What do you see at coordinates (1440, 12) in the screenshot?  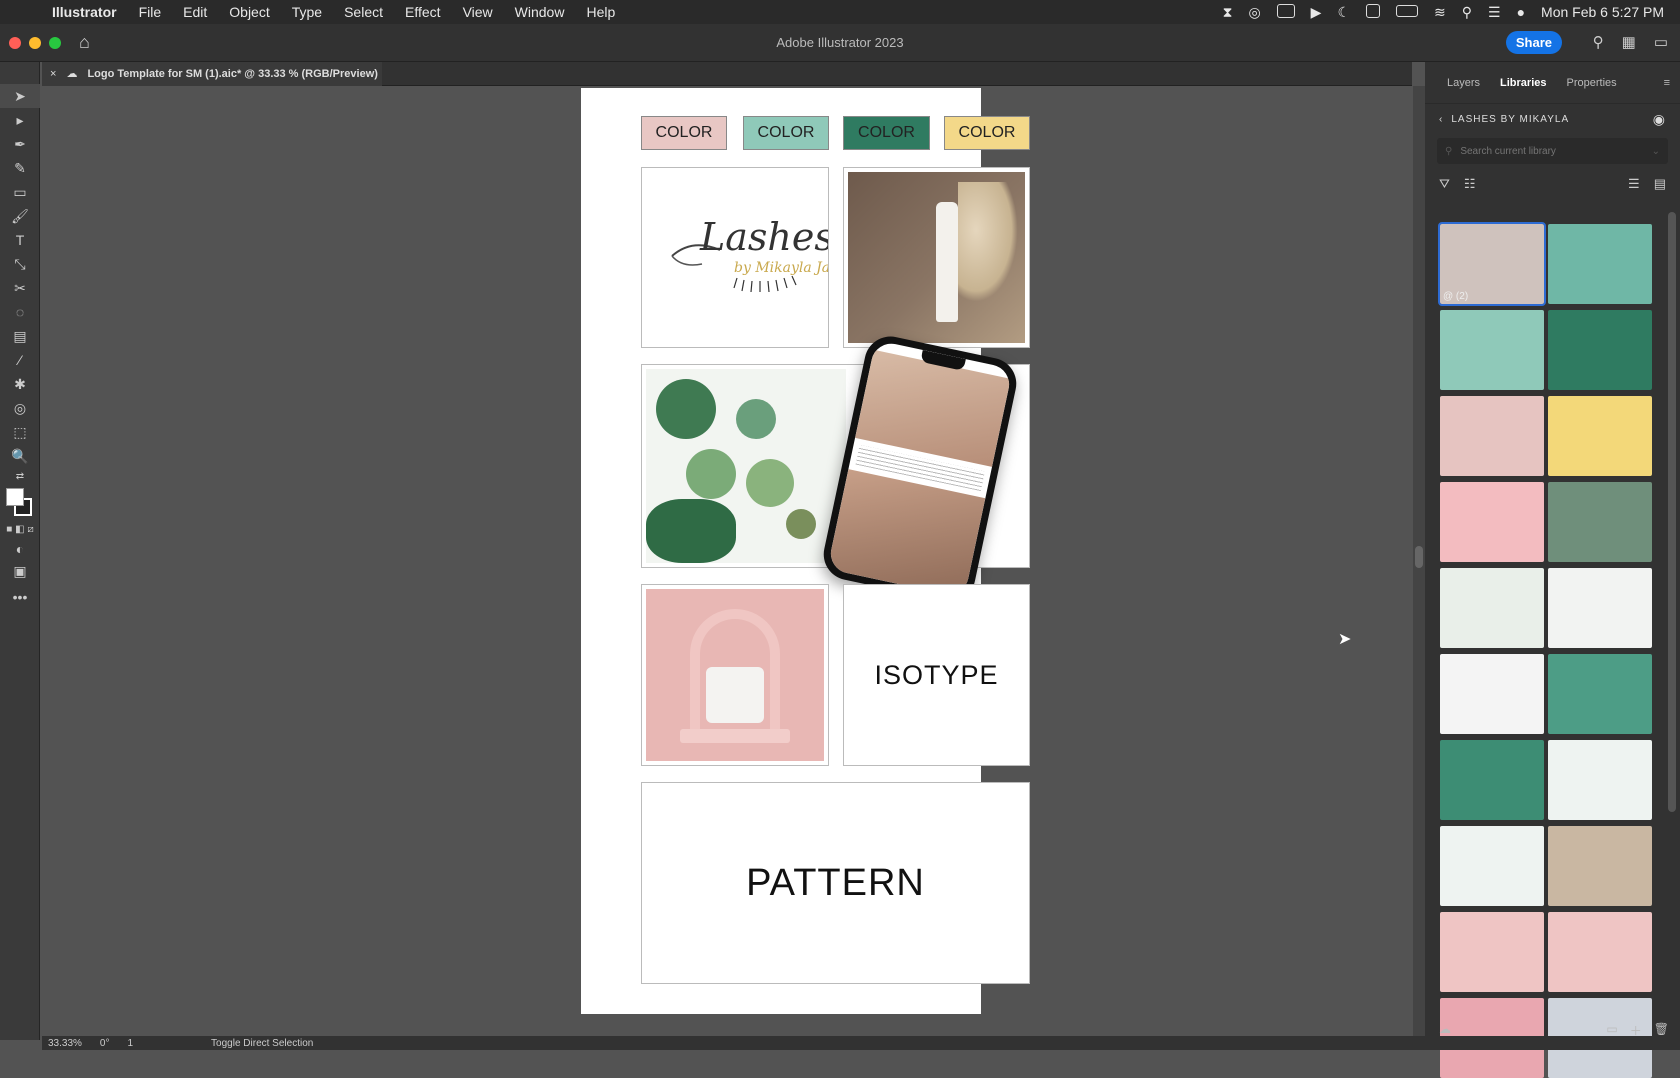 I see `wifi-icon: ≋` at bounding box center [1440, 12].